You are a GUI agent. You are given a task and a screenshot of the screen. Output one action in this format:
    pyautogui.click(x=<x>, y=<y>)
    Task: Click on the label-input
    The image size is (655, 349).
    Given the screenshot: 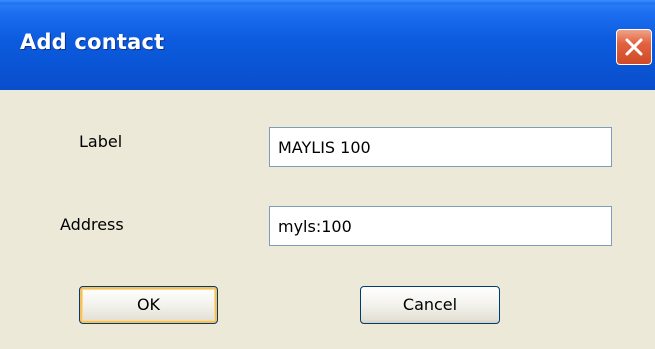 What is the action you would take?
    pyautogui.click(x=440, y=147)
    